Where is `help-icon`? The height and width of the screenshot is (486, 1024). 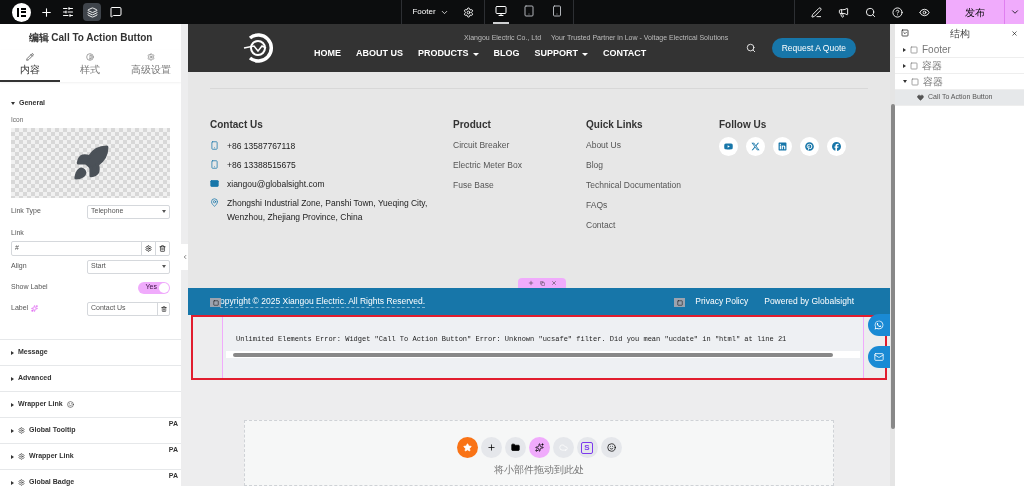 help-icon is located at coordinates (897, 12).